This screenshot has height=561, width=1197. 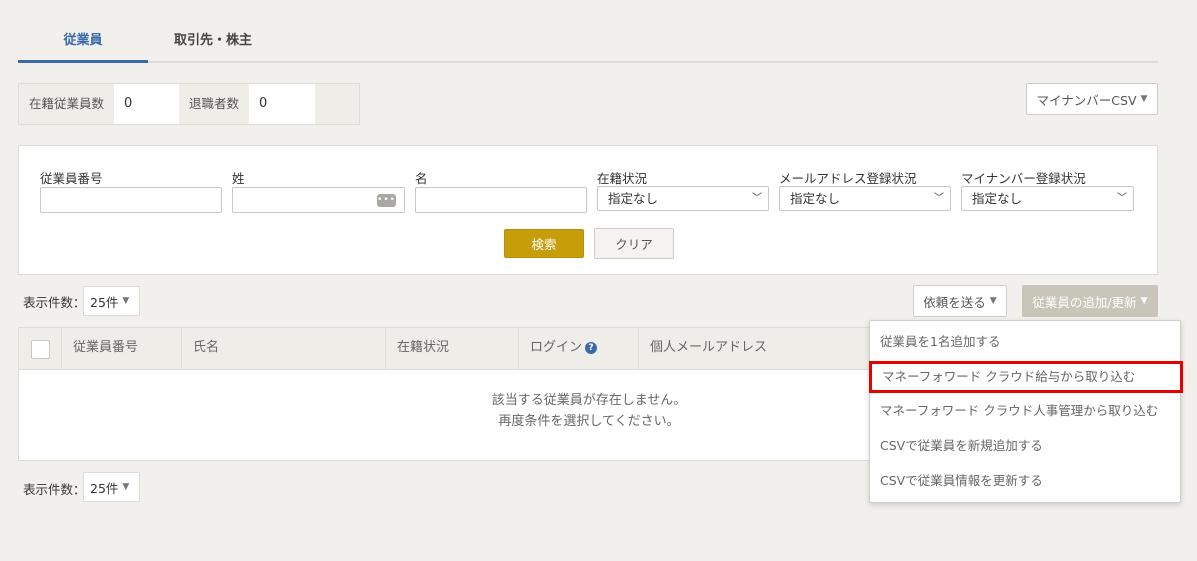 What do you see at coordinates (634, 243) in the screenshot?
I see `clear-button: クリア` at bounding box center [634, 243].